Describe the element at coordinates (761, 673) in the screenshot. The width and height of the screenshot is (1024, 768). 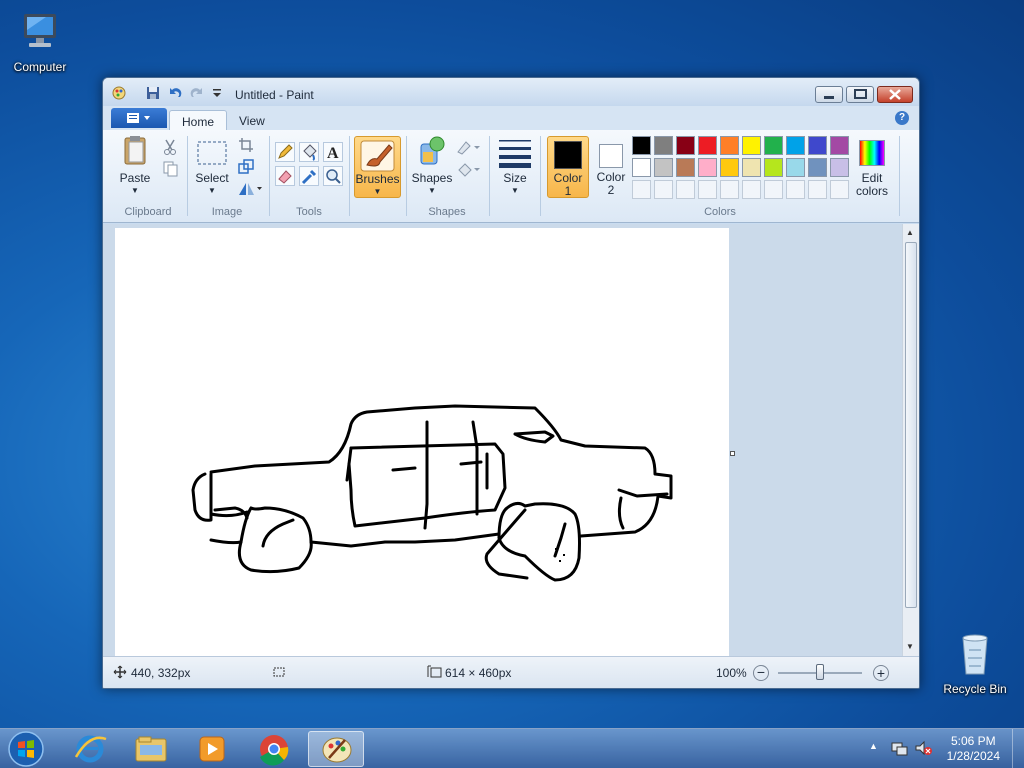
I see `zoom-out-button: −` at that location.